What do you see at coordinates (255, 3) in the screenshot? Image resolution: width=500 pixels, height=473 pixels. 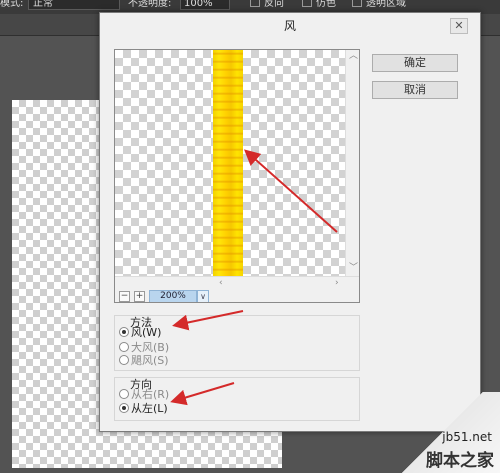 I see `reverse-checkbox` at bounding box center [255, 3].